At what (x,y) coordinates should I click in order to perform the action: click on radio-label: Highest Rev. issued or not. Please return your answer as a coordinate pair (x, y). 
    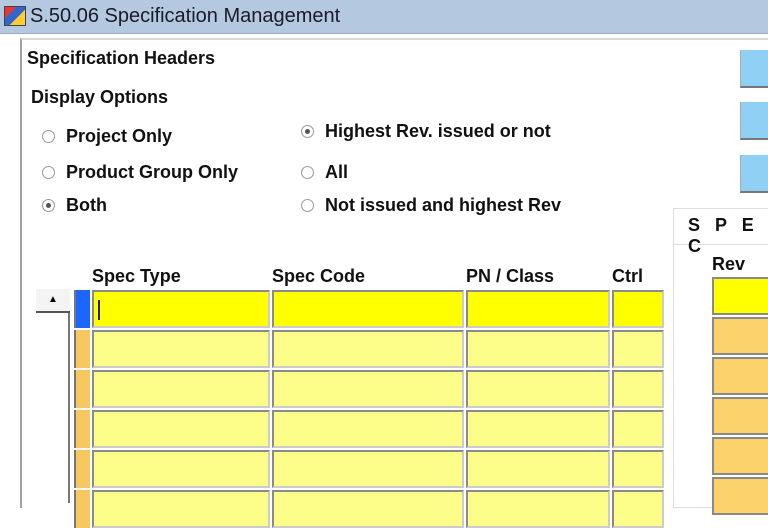
    Looking at the image, I should click on (438, 131).